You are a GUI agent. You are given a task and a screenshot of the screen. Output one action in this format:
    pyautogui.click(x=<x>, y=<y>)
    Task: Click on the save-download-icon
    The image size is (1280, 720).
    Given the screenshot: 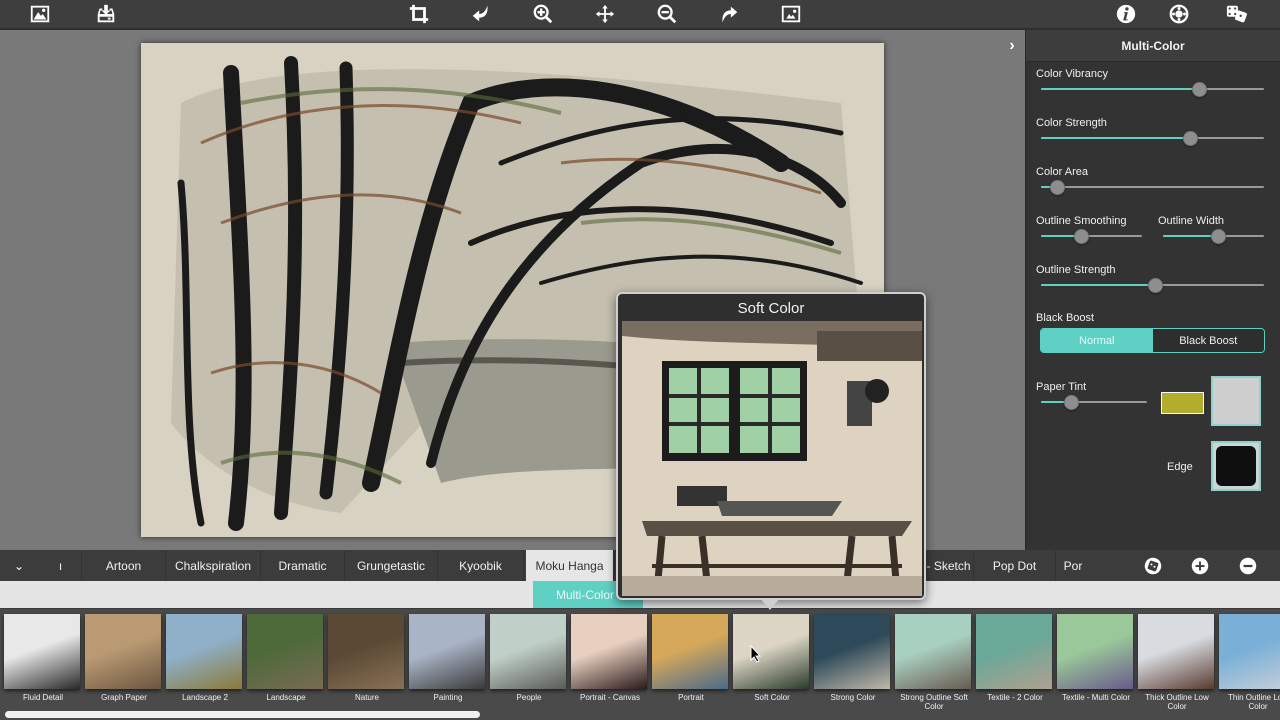 What is the action you would take?
    pyautogui.click(x=106, y=13)
    